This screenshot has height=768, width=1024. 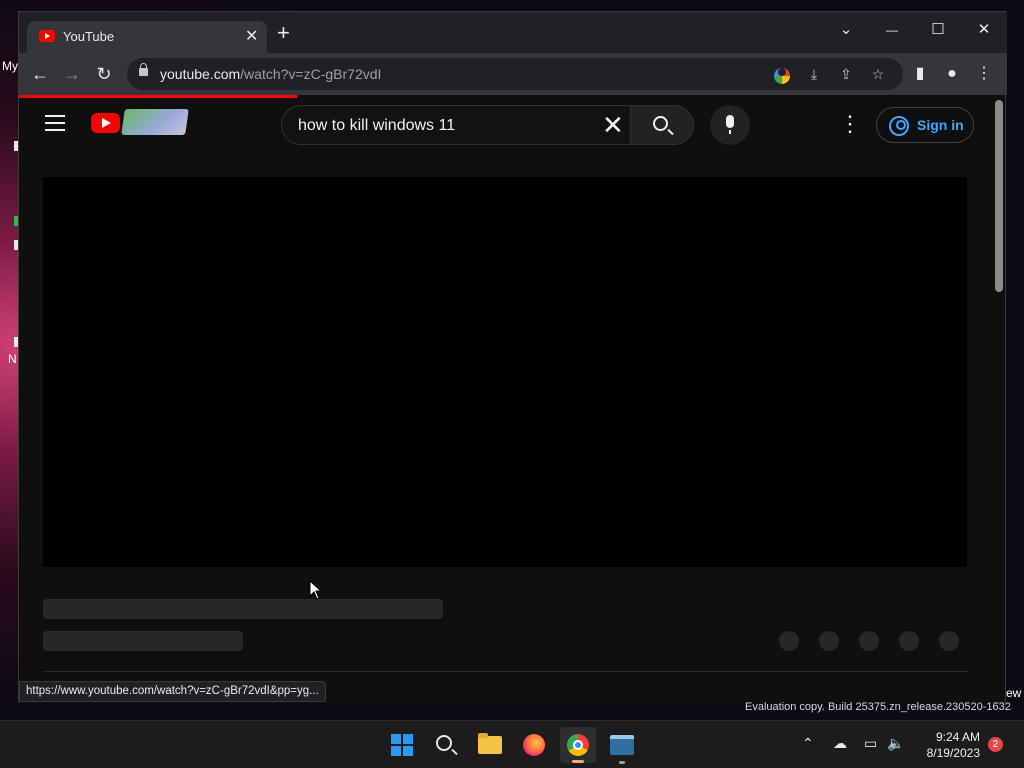 I want to click on start-button, so click(x=402, y=745).